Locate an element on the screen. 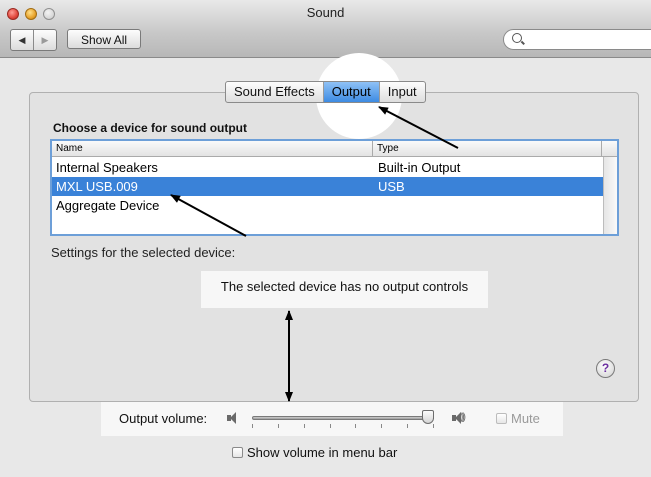  mute-label: Mute is located at coordinates (525, 418).